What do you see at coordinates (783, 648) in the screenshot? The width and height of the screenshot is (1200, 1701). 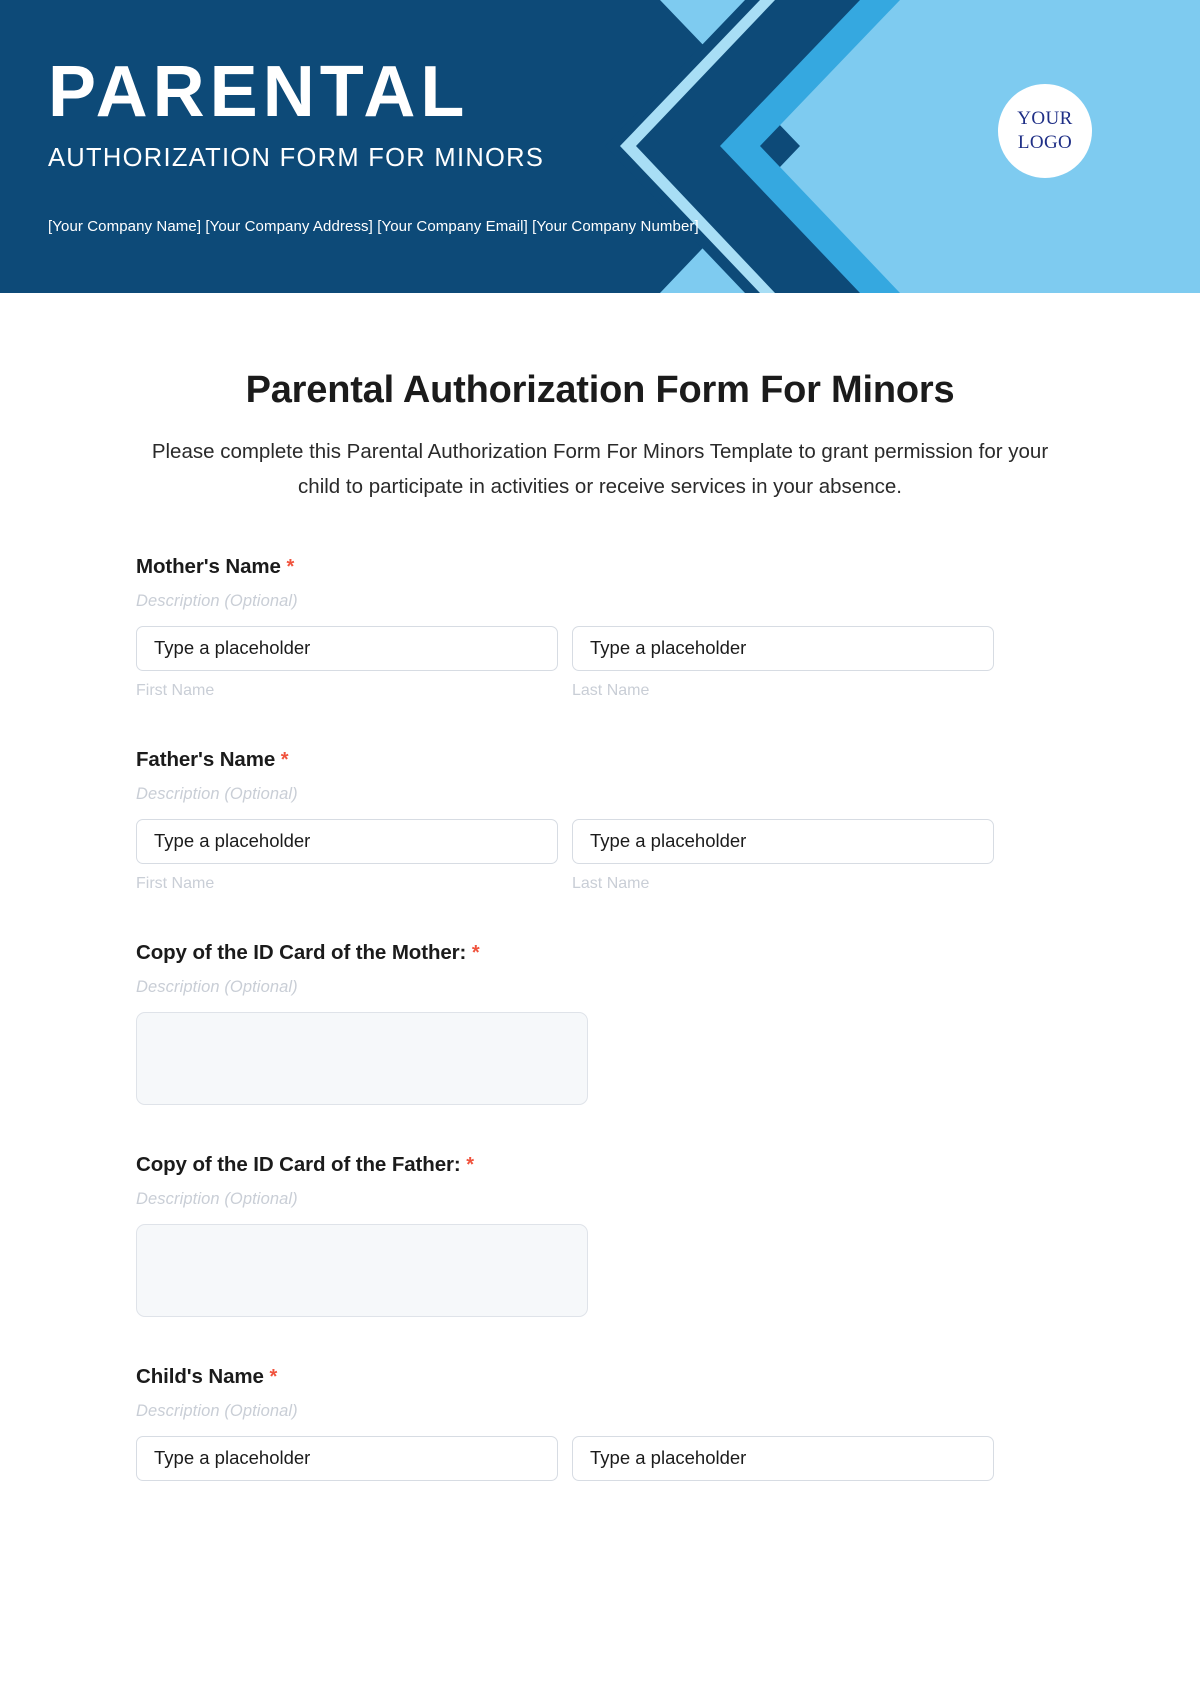 I see `mothers-last-name-input` at bounding box center [783, 648].